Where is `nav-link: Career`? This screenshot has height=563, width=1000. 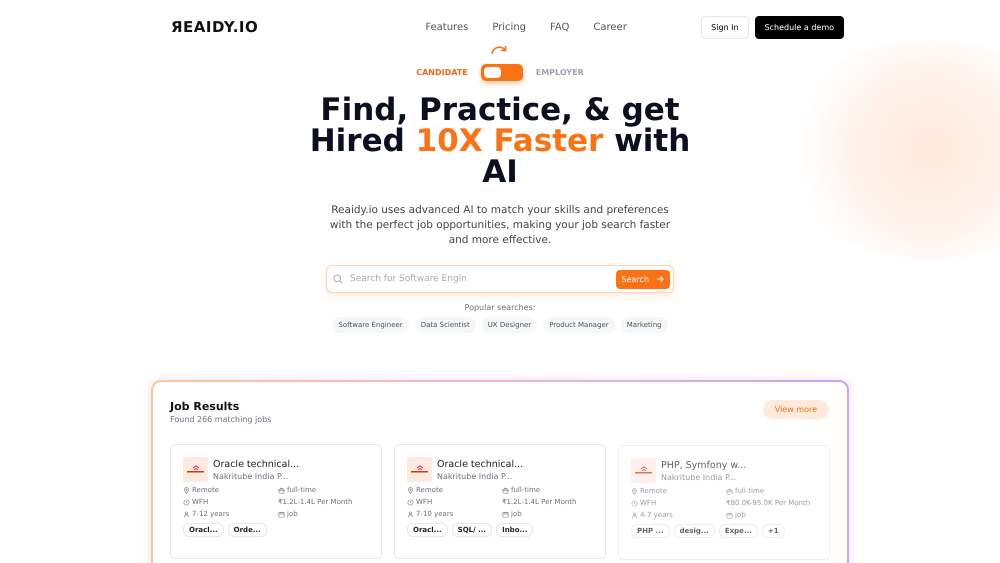
nav-link: Career is located at coordinates (610, 27).